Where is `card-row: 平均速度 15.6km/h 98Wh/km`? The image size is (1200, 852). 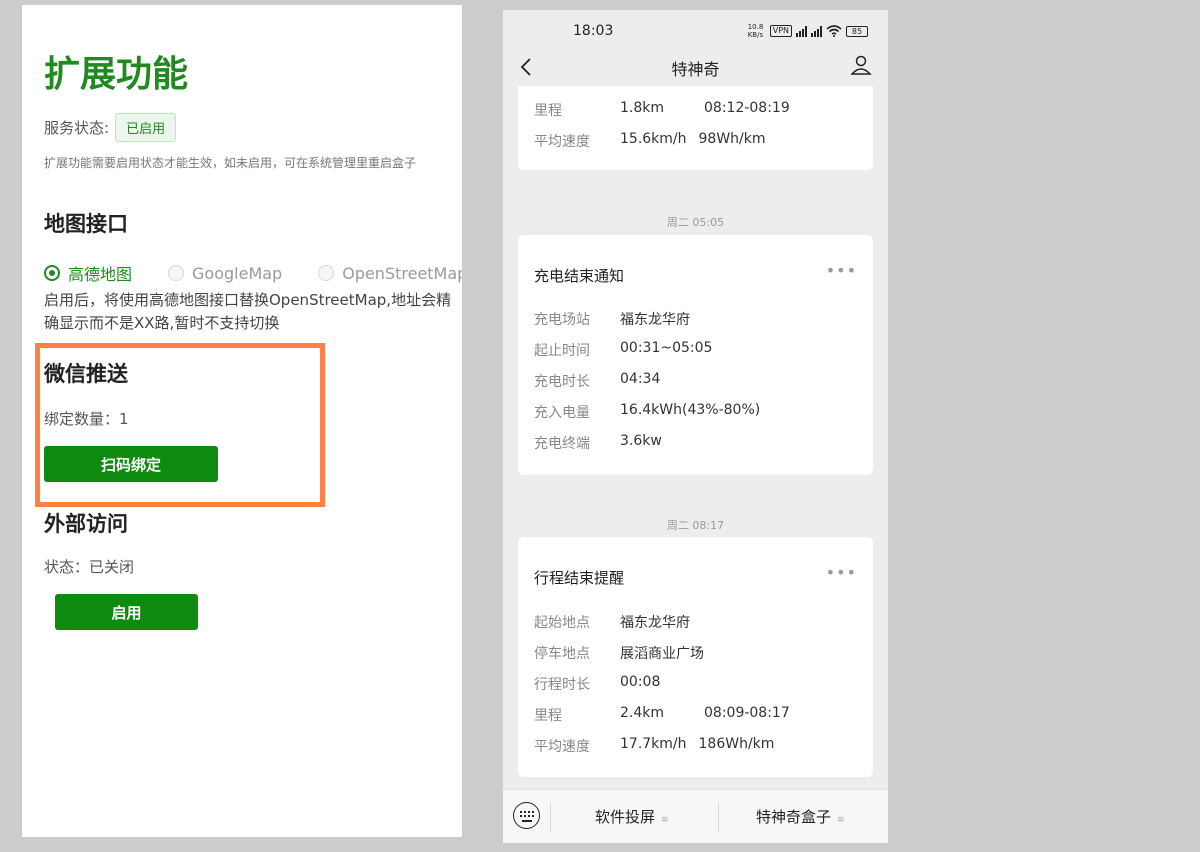 card-row: 平均速度 15.6km/h 98Wh/km is located at coordinates (650, 140).